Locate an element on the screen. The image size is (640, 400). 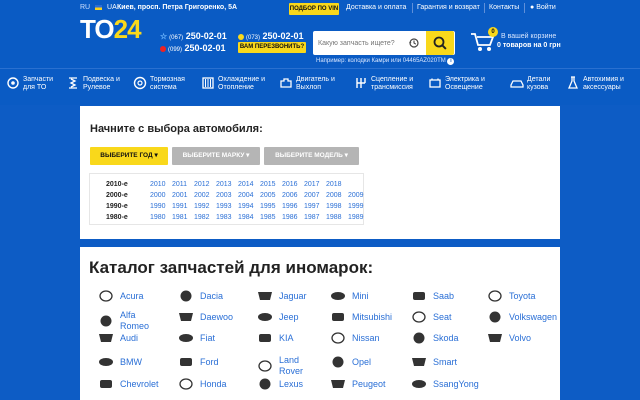
year-option: 1994 is located at coordinates (246, 206).